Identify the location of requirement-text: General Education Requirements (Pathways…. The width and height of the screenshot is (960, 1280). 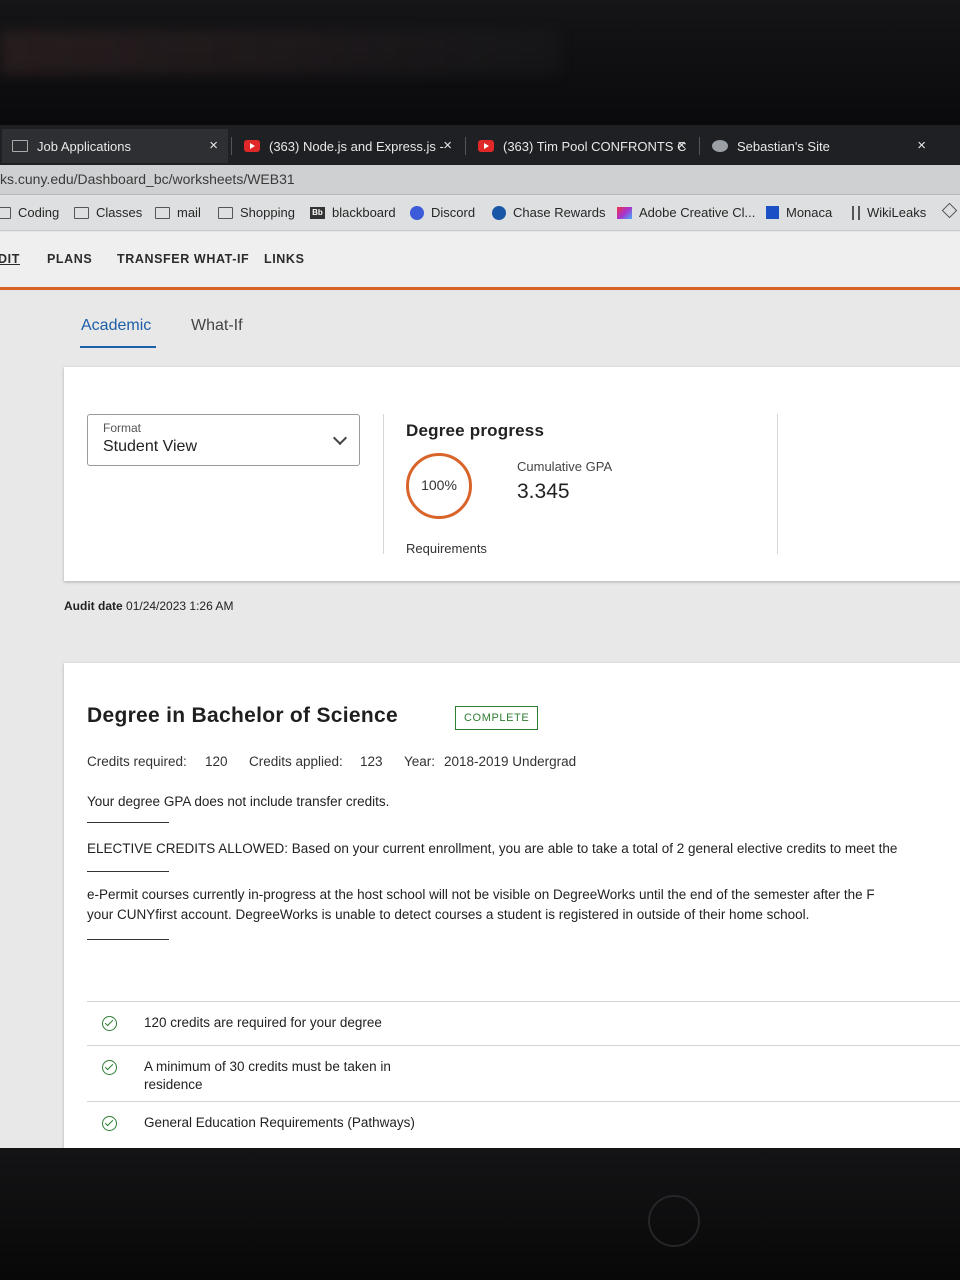
(279, 1122).